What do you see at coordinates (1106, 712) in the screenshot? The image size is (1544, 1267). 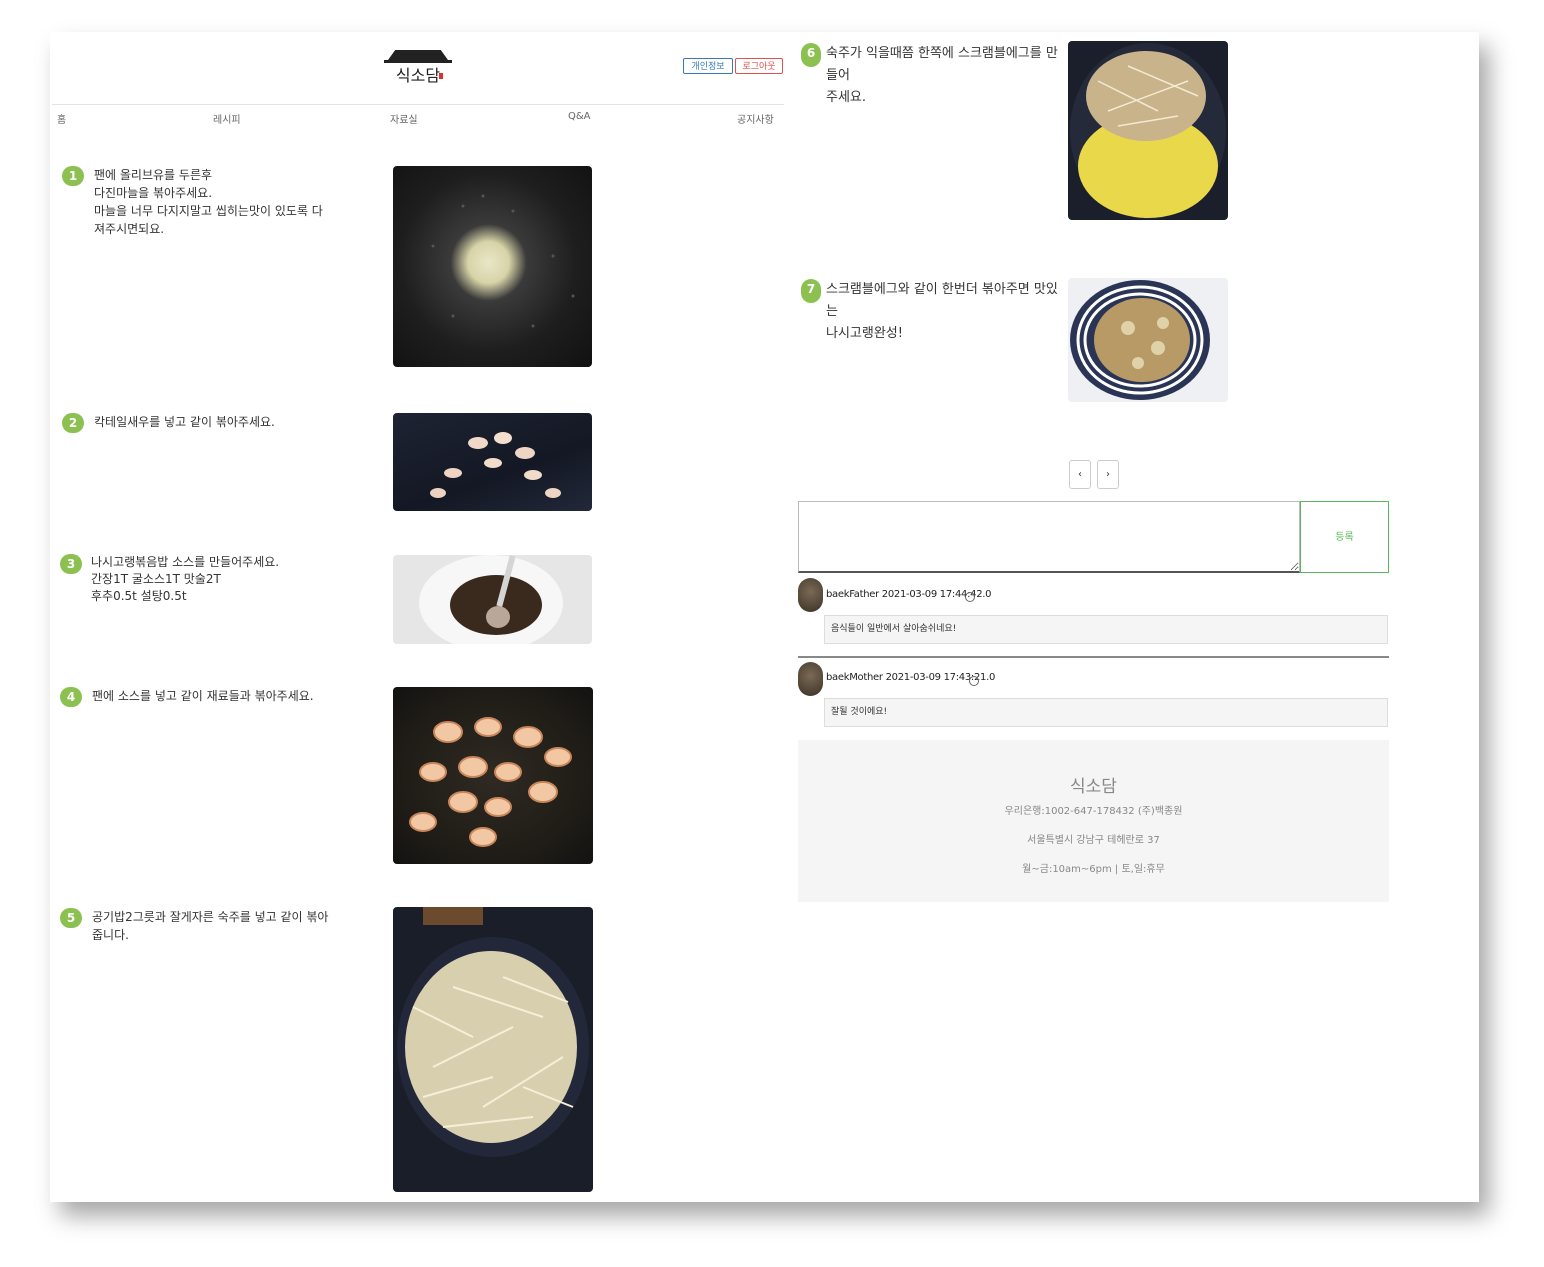 I see `comment-text: 잘될 것이에요!` at bounding box center [1106, 712].